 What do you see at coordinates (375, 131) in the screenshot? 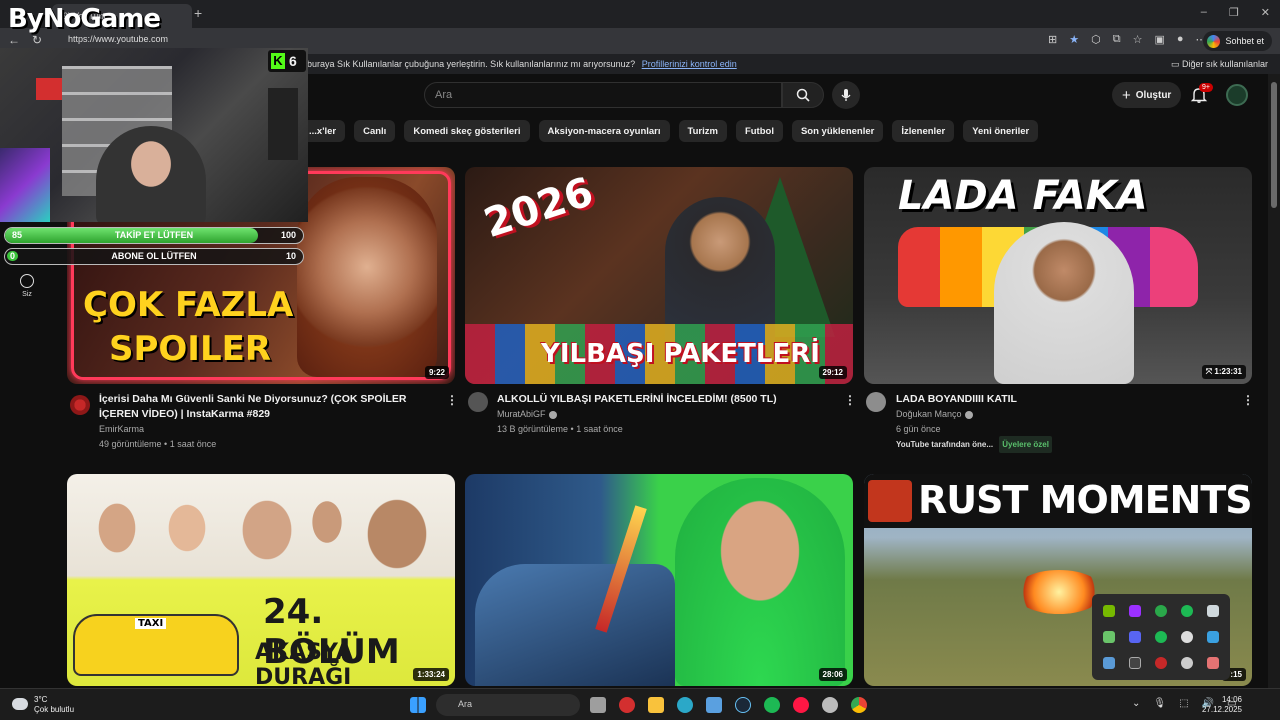
I see `chip: Canlı` at bounding box center [375, 131].